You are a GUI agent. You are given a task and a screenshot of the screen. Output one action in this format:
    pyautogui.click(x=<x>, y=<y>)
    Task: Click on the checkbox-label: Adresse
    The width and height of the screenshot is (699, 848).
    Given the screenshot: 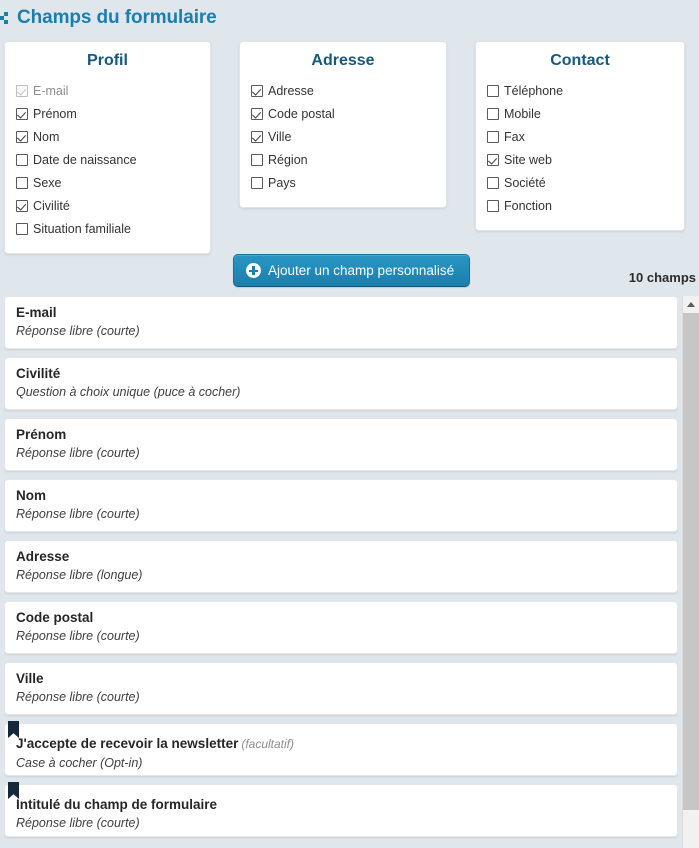 What is the action you would take?
    pyautogui.click(x=291, y=90)
    